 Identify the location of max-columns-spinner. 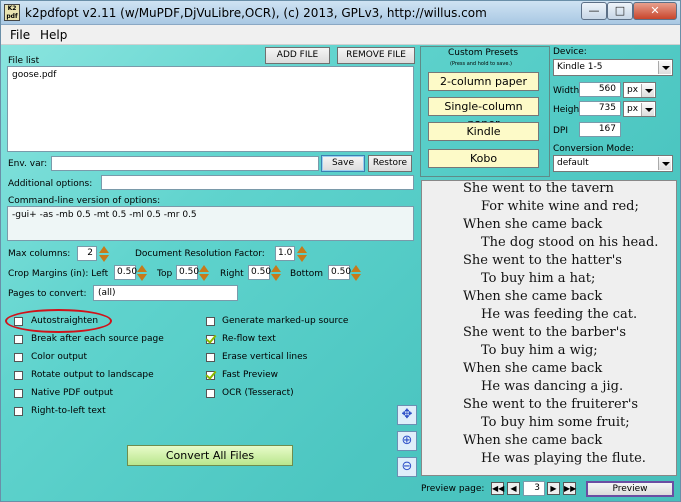
(104, 254).